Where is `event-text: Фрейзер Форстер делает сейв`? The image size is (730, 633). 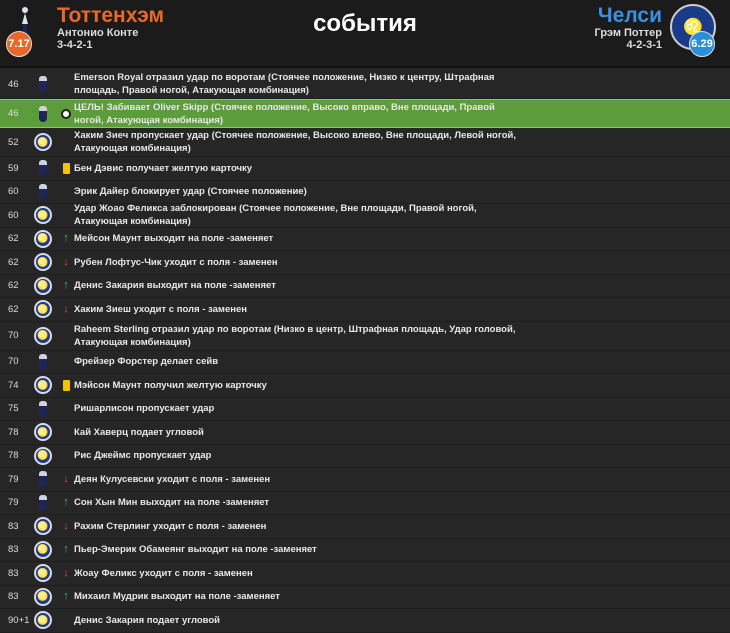 event-text: Фрейзер Форстер делает сейв is located at coordinates (146, 362).